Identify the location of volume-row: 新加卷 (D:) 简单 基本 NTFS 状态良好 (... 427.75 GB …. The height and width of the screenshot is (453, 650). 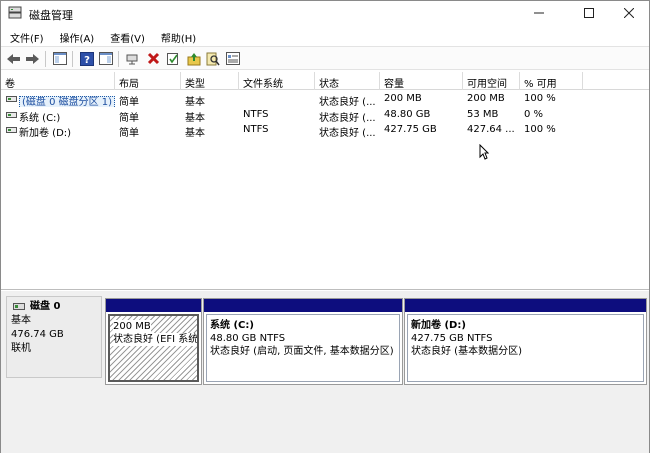
(325, 130).